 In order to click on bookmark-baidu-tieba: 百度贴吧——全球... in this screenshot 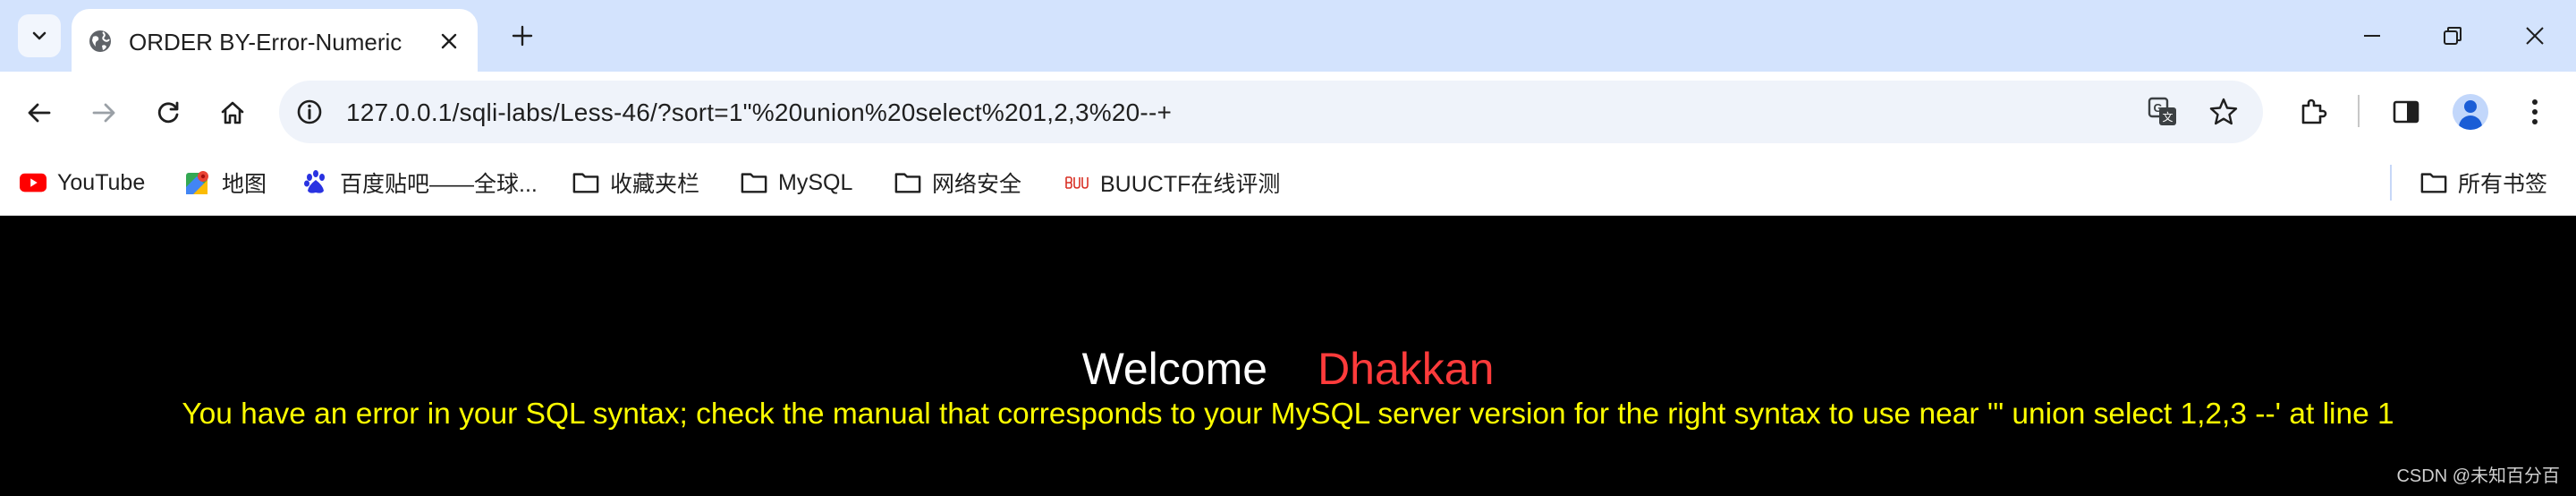, I will do `click(420, 183)`.